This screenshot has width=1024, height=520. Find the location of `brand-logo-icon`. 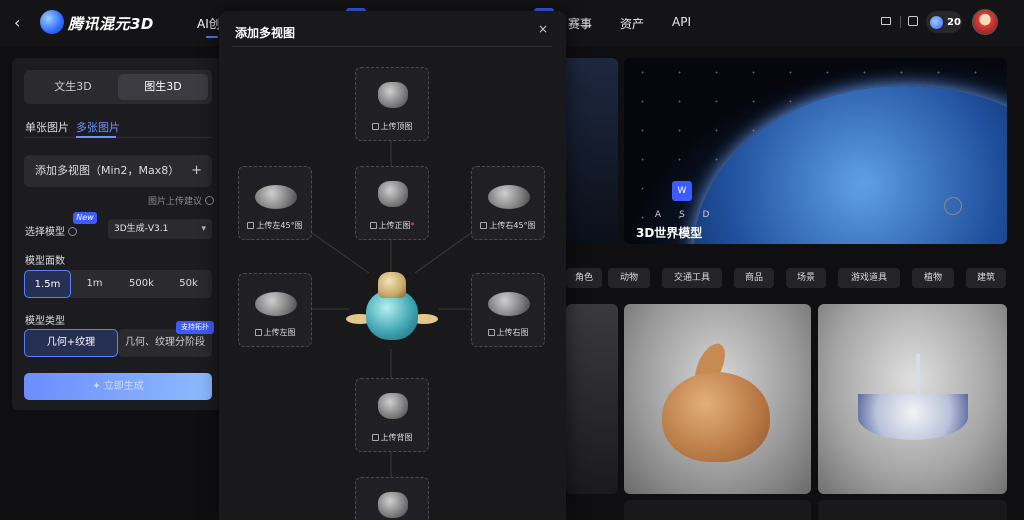

brand-logo-icon is located at coordinates (52, 22).